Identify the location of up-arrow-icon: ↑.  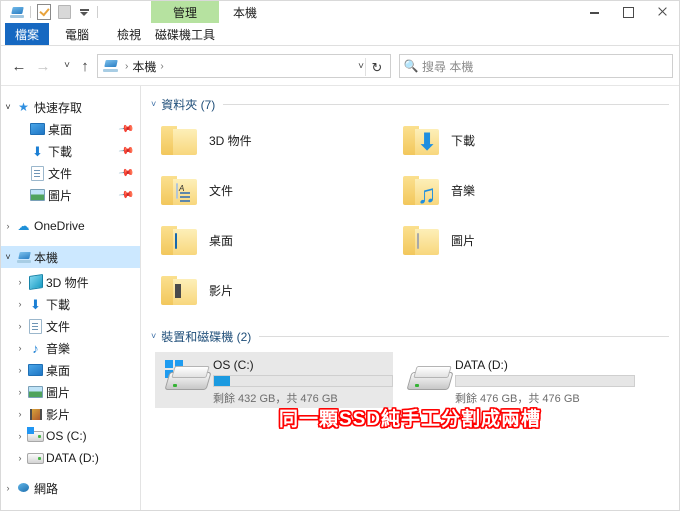
(85, 66).